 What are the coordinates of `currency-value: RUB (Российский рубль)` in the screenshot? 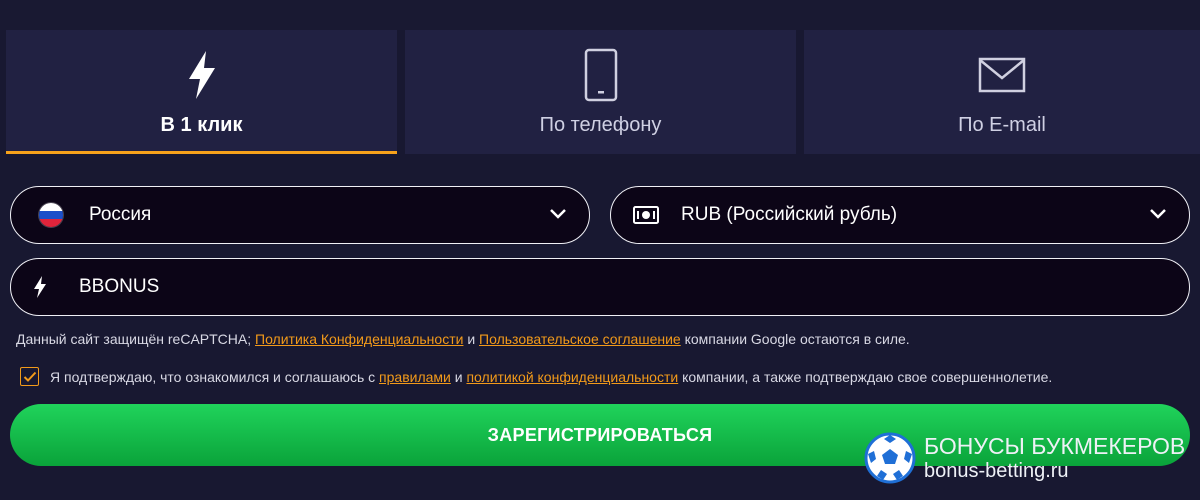 It's located at (789, 214).